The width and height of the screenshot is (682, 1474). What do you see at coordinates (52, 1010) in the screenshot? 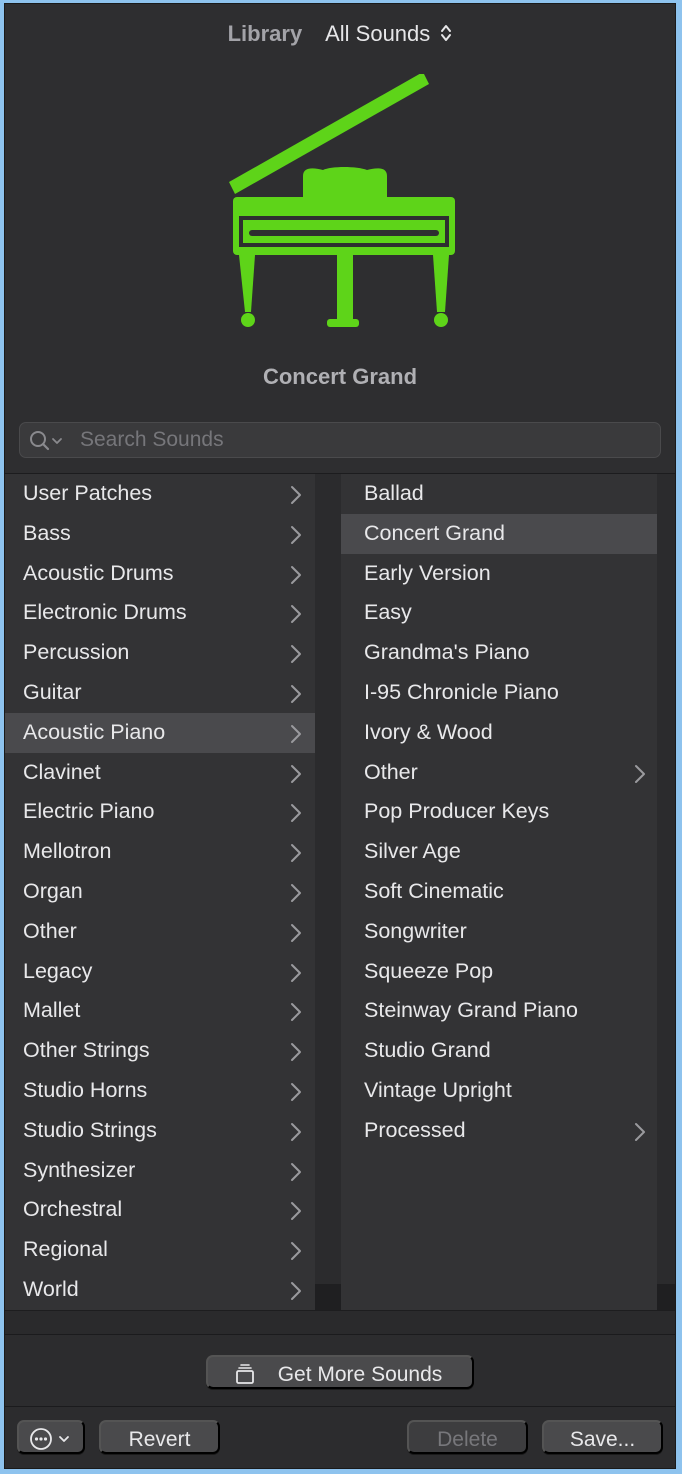
I see `category-item-label: Mallet` at bounding box center [52, 1010].